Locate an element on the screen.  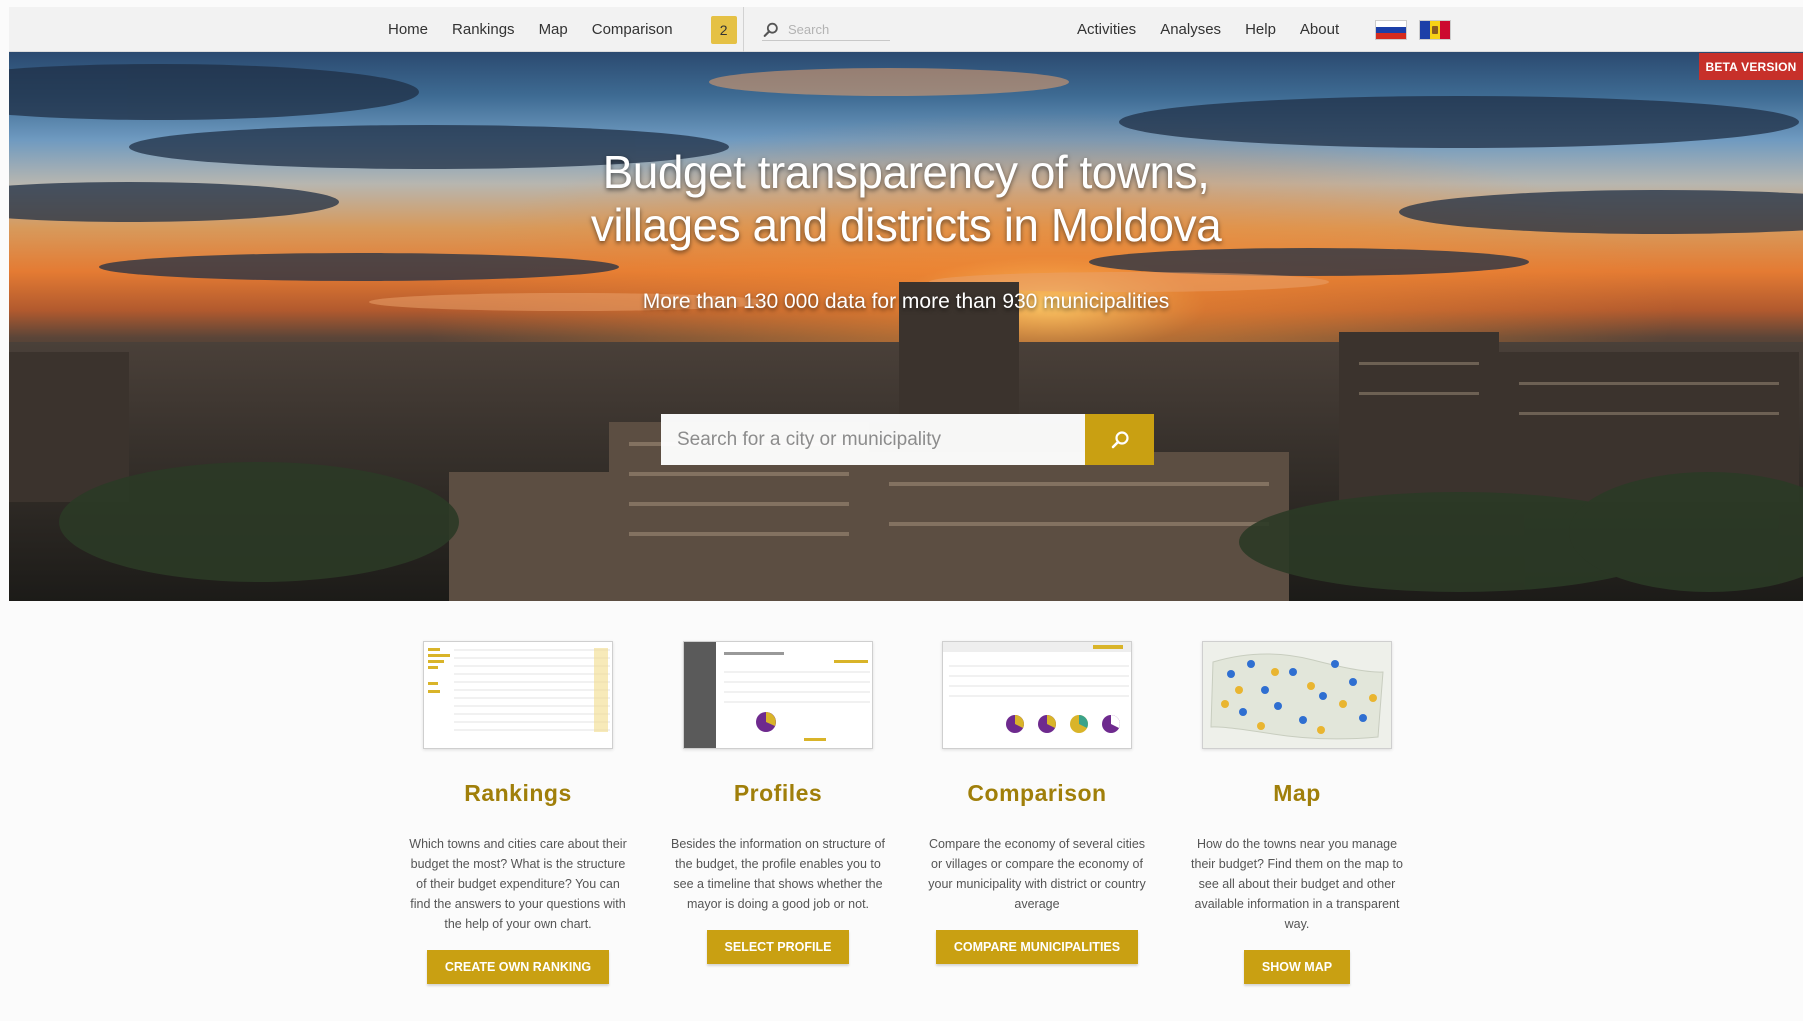
nav-analyses-link: Analyses is located at coordinates (1190, 29).